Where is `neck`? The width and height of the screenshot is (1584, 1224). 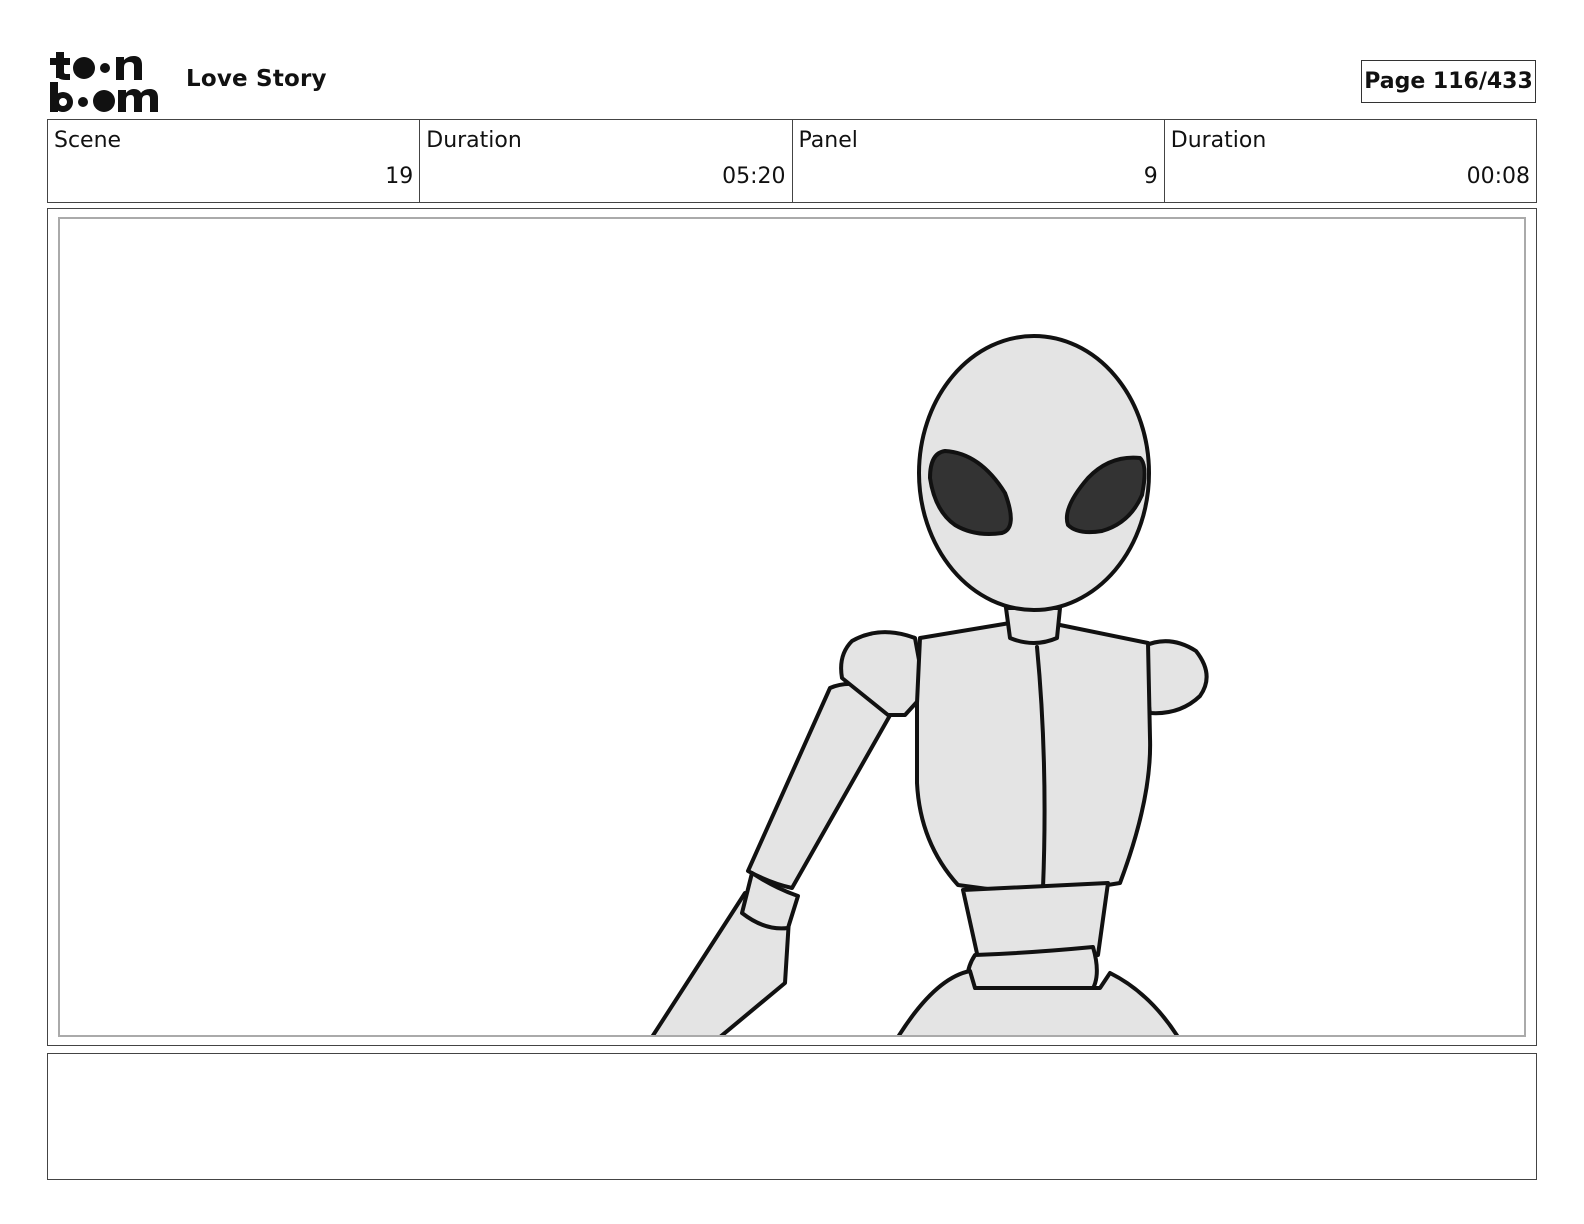 neck is located at coordinates (1033, 625).